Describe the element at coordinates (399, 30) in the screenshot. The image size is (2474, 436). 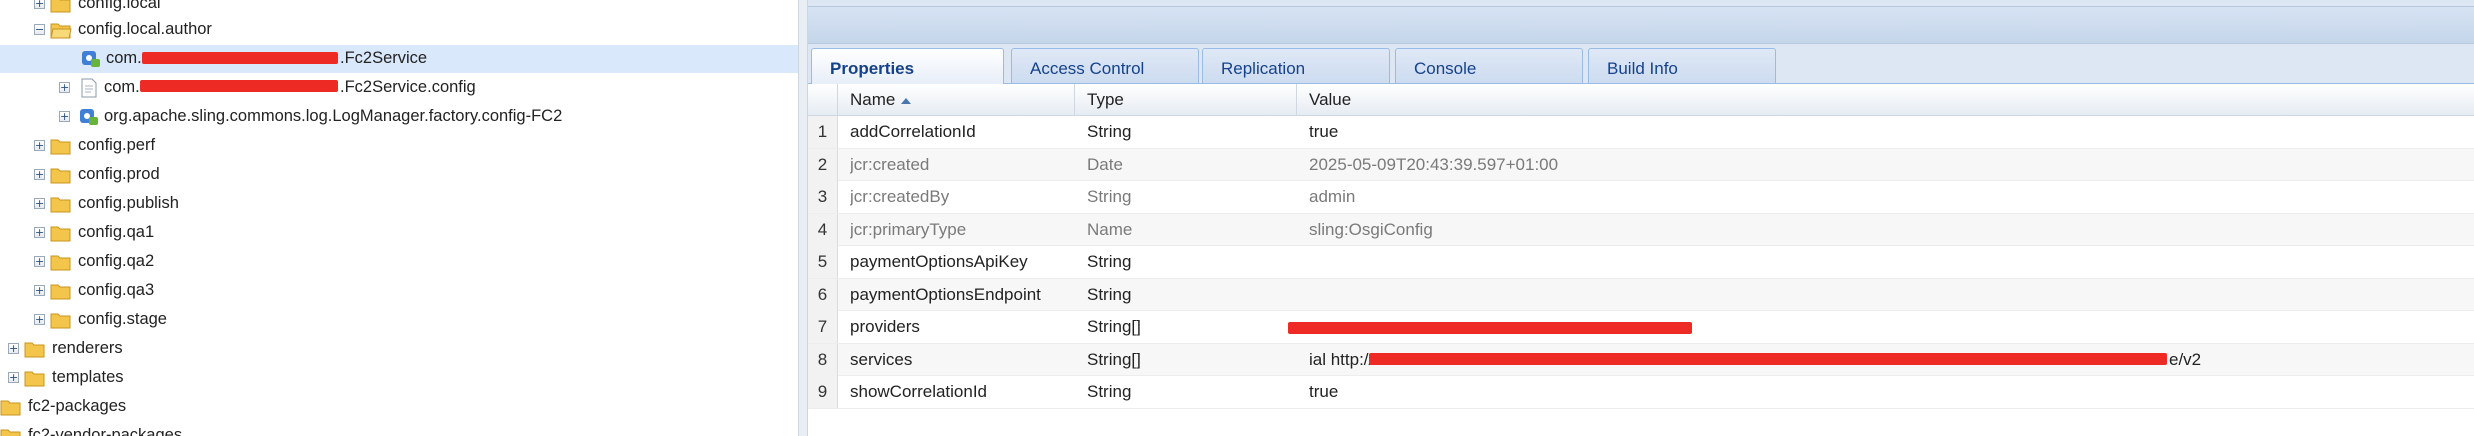
I see `tree-item-config-local-author: − config.local.author` at that location.